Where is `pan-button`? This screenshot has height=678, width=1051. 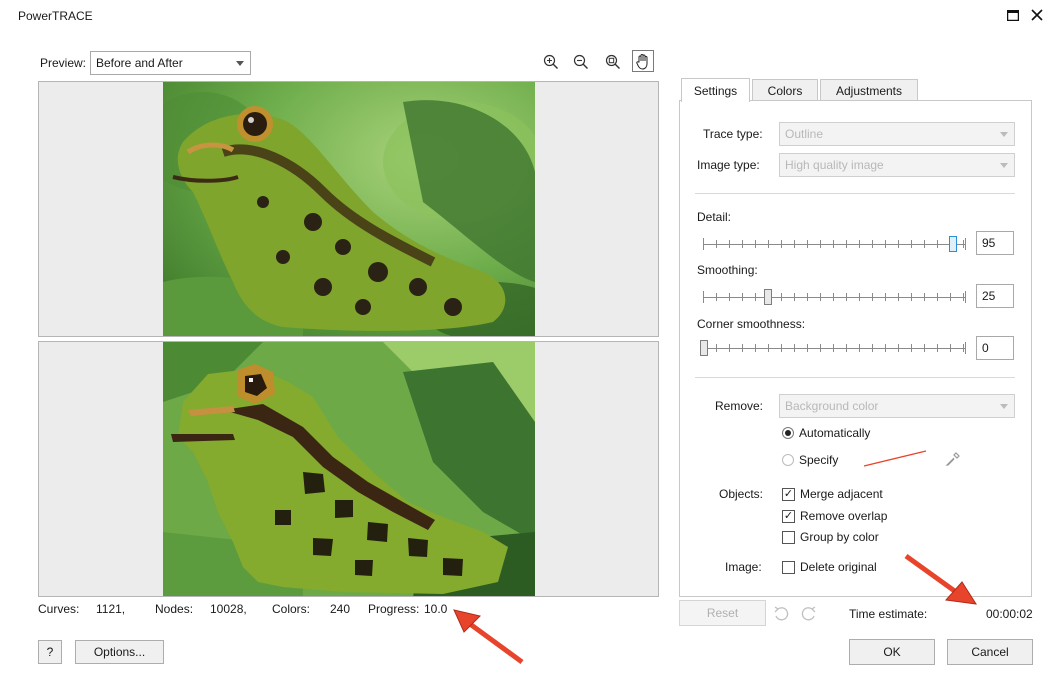 pan-button is located at coordinates (643, 61).